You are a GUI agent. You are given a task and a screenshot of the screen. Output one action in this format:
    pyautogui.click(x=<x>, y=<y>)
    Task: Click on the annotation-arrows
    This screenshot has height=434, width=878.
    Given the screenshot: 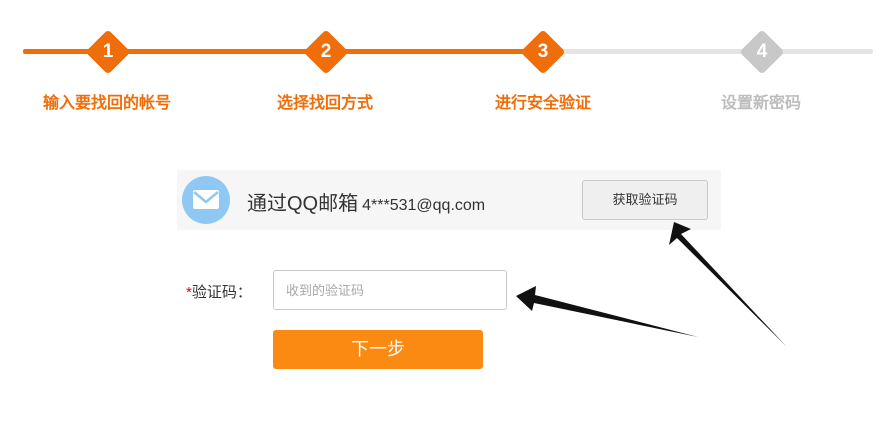 What is the action you would take?
    pyautogui.click(x=651, y=284)
    